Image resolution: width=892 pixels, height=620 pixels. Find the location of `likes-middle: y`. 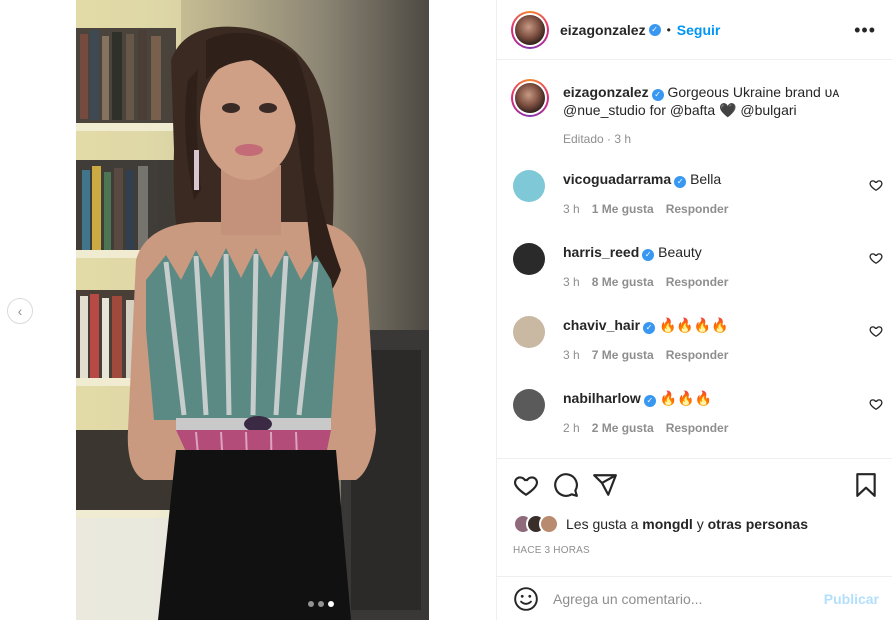

likes-middle: y is located at coordinates (700, 524).